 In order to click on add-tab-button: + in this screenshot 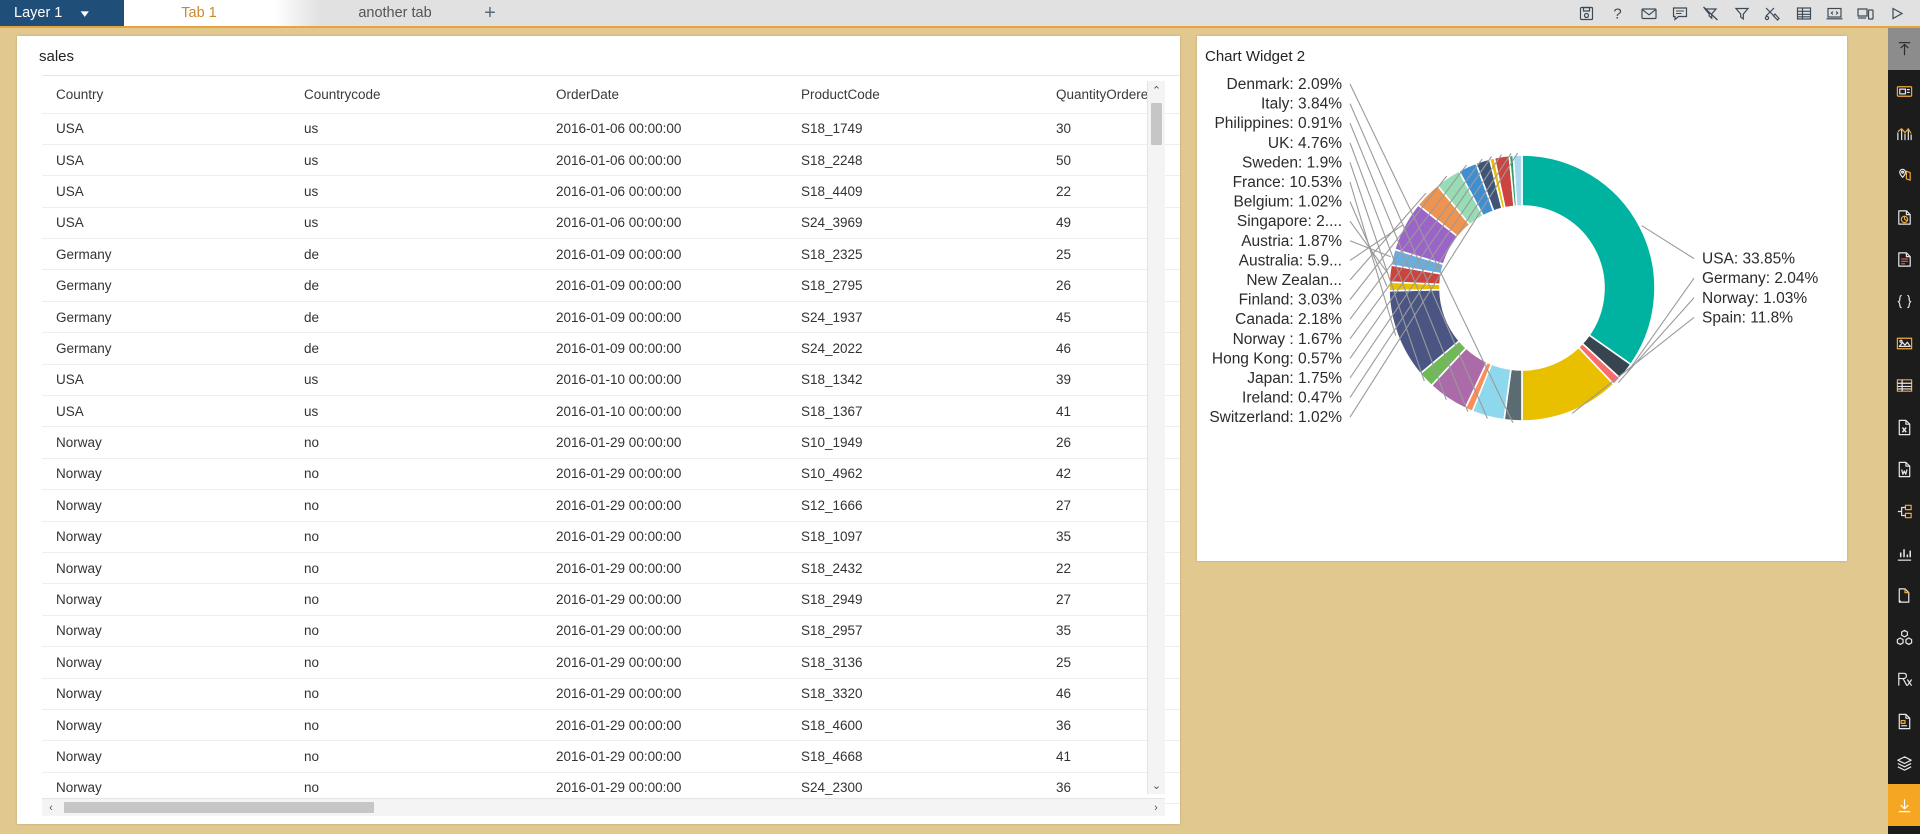, I will do `click(490, 13)`.